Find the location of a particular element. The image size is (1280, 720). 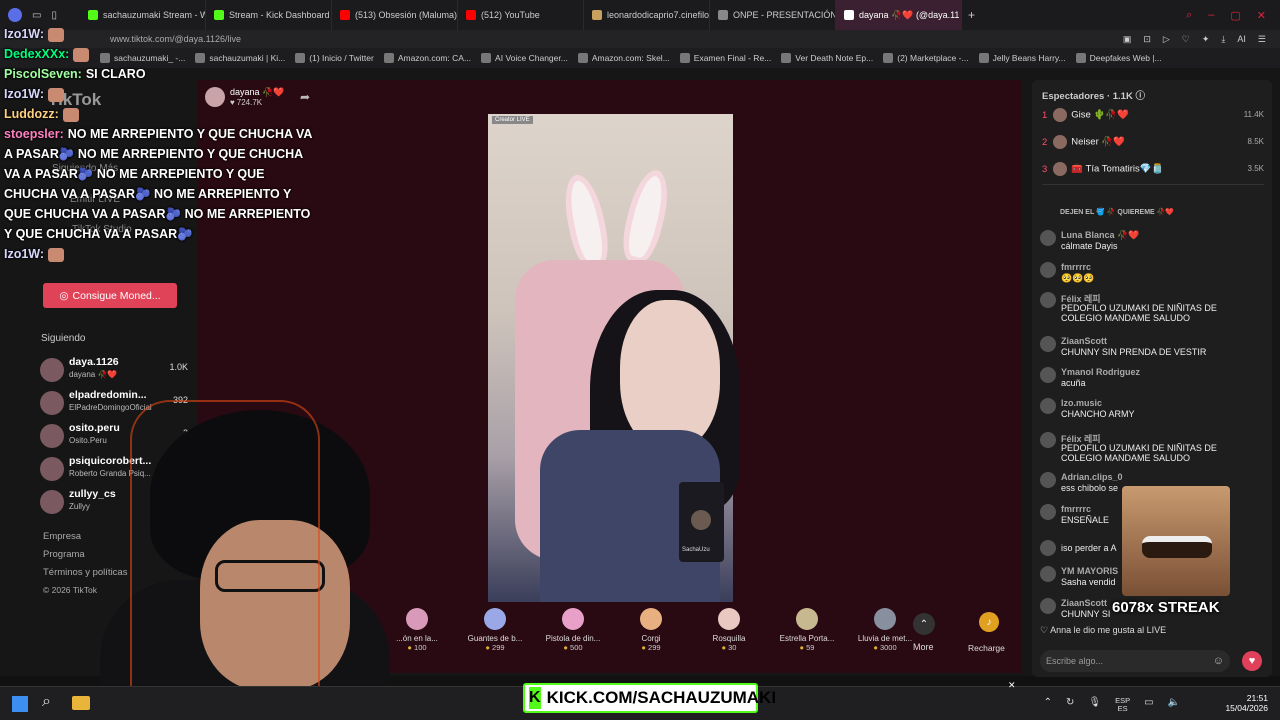

browser-tab: leonardodicaprio7.cinefilo is located at coordinates (647, 15).